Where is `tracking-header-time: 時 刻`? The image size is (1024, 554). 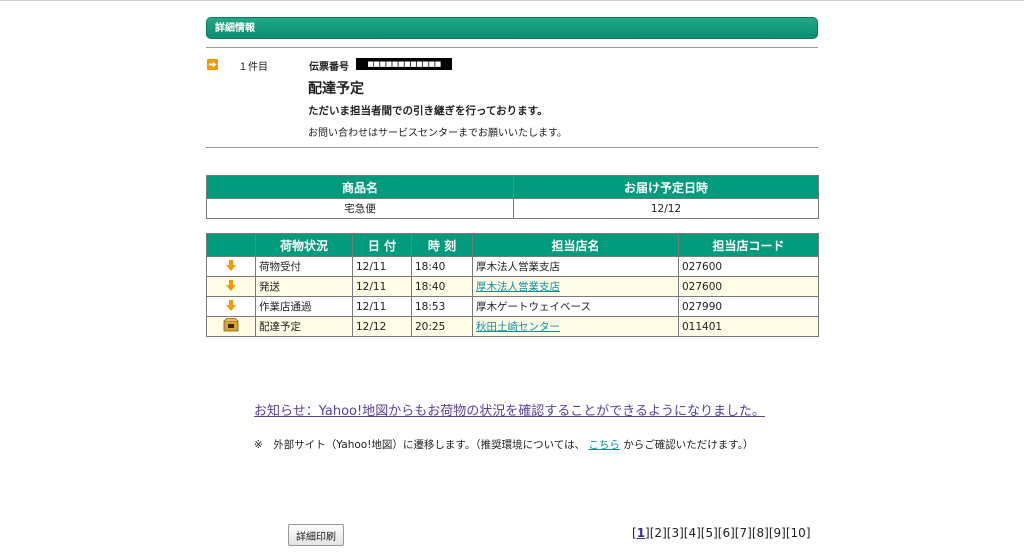
tracking-header-time: 時 刻 is located at coordinates (442, 245).